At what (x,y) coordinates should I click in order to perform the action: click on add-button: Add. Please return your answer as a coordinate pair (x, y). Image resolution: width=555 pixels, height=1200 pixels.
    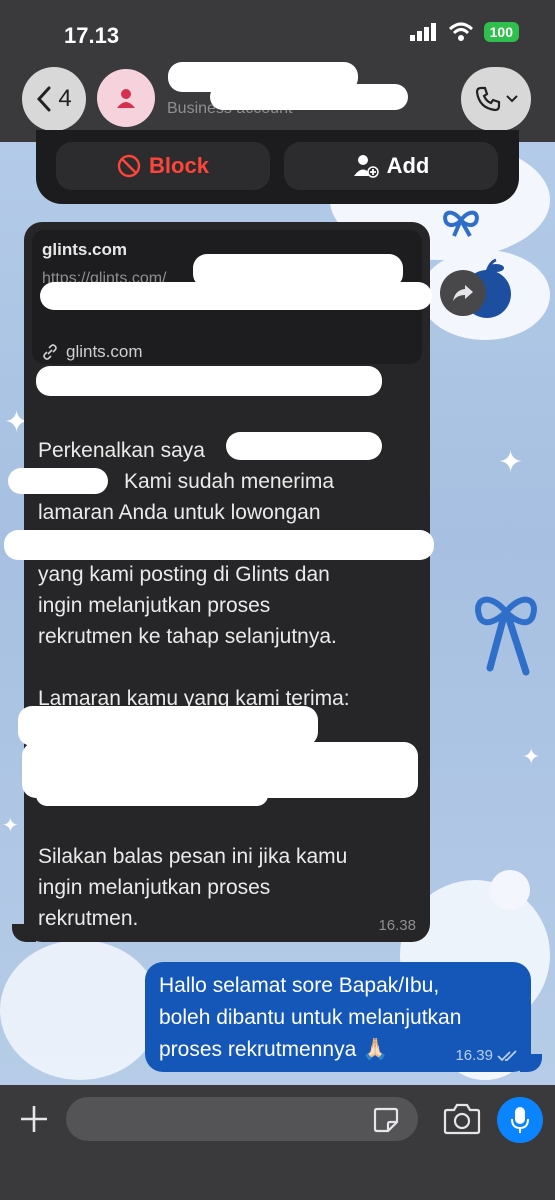
    Looking at the image, I should click on (391, 166).